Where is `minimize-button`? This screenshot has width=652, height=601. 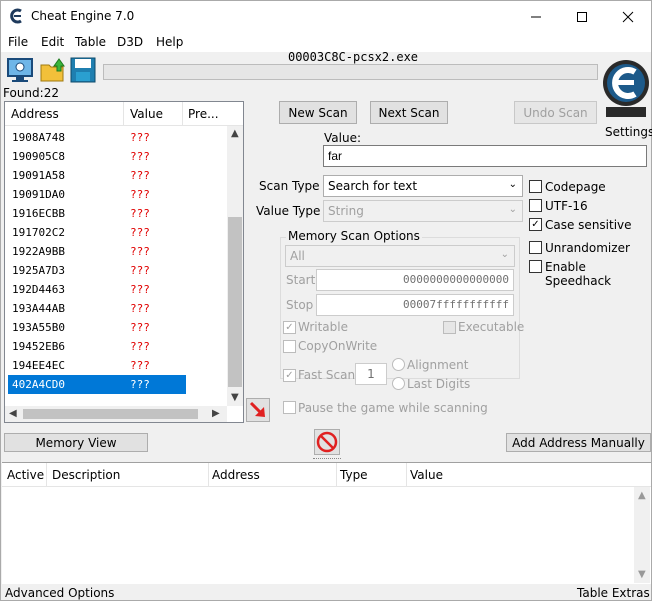 minimize-button is located at coordinates (536, 16).